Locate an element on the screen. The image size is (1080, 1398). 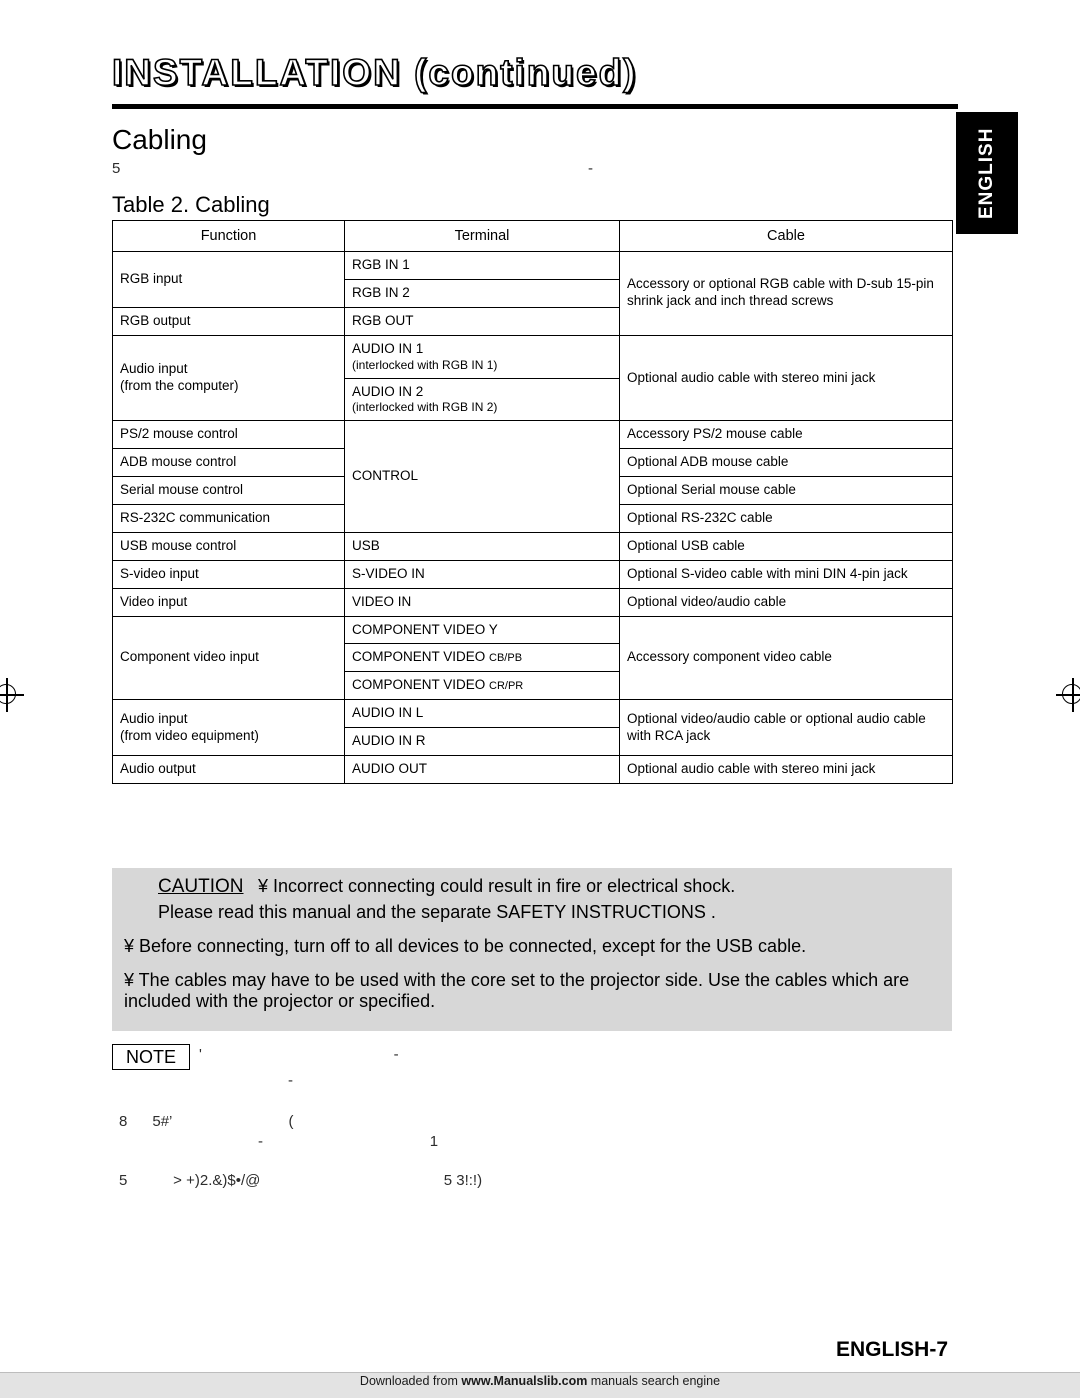
caution-label-text: CAUTION is located at coordinates (201, 886).